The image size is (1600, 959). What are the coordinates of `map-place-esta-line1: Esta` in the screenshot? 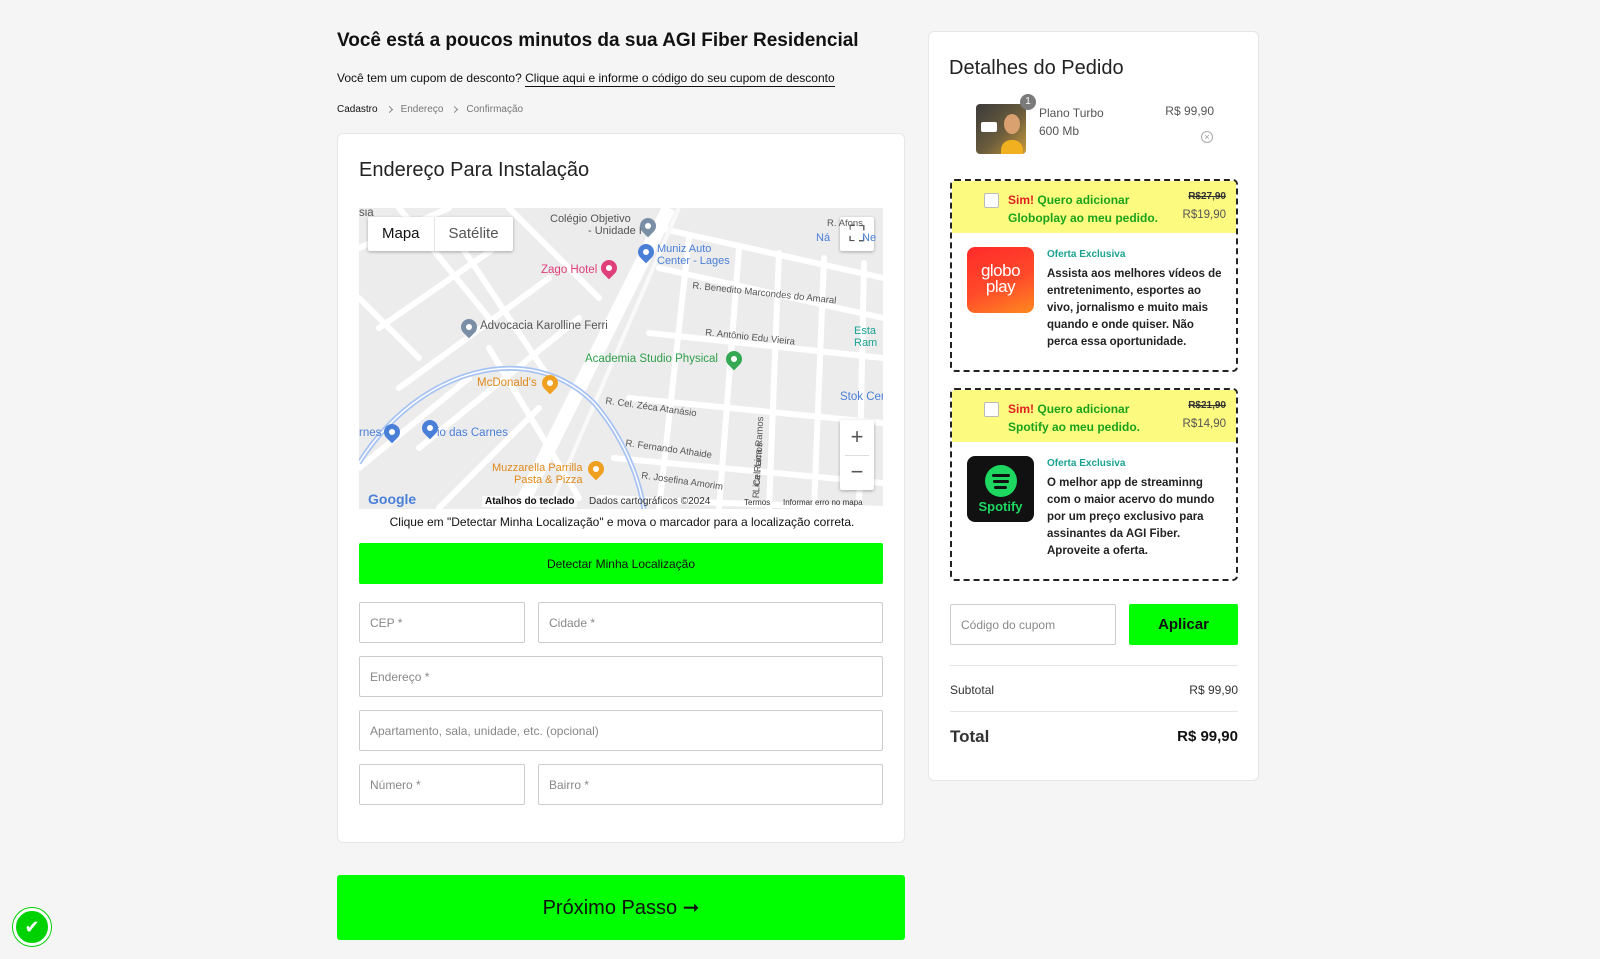 It's located at (865, 331).